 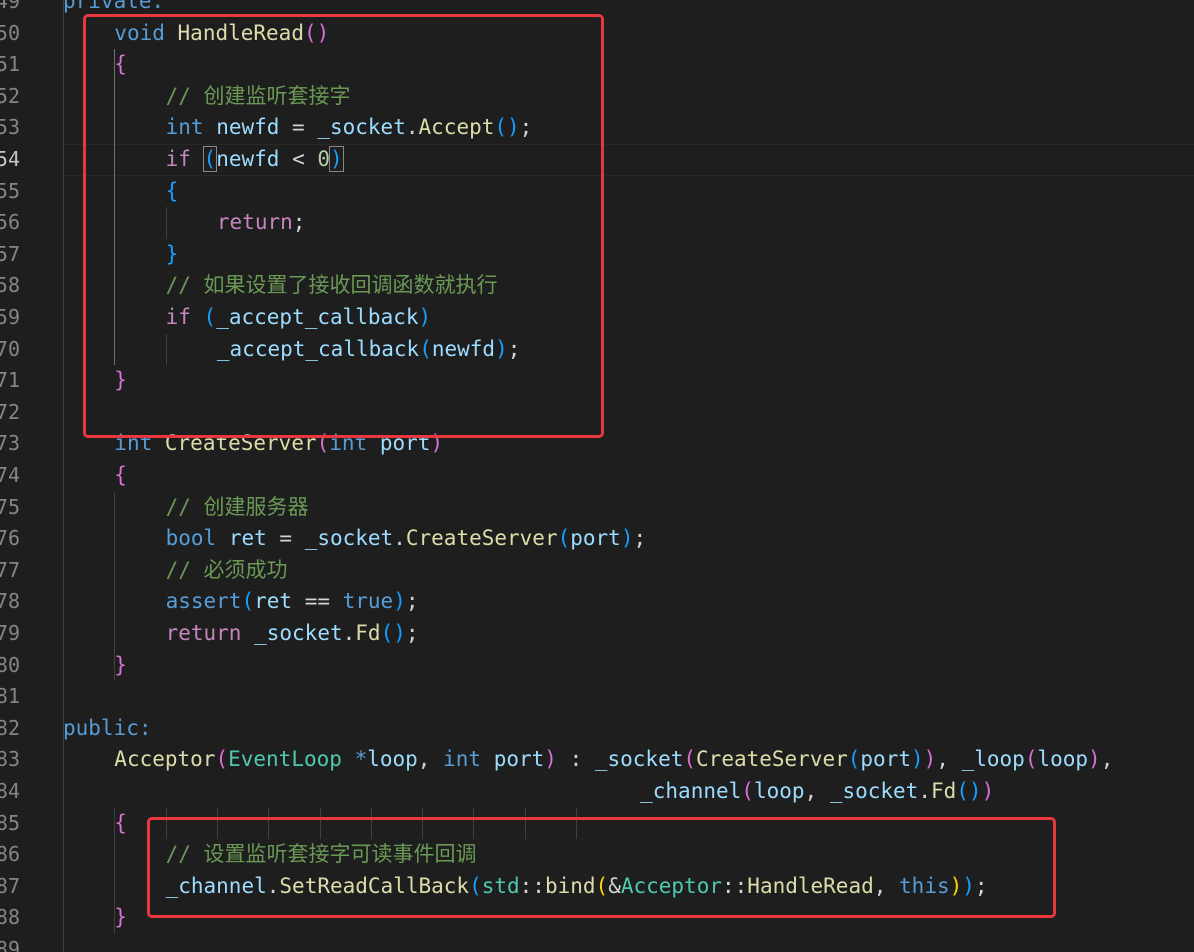 What do you see at coordinates (601, 867) in the screenshot?
I see `constructor-body-highlight` at bounding box center [601, 867].